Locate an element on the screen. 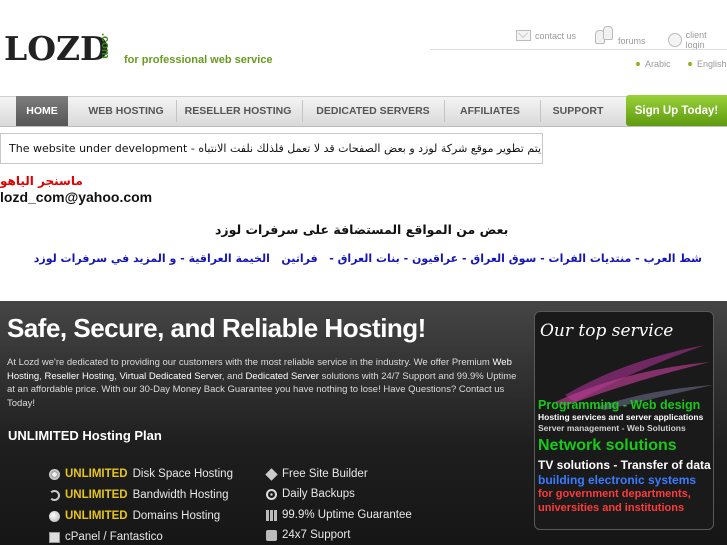 Image resolution: width=727 pixels, height=545 pixels. hosted-site-link: الخيمة العراقية is located at coordinates (229, 258).